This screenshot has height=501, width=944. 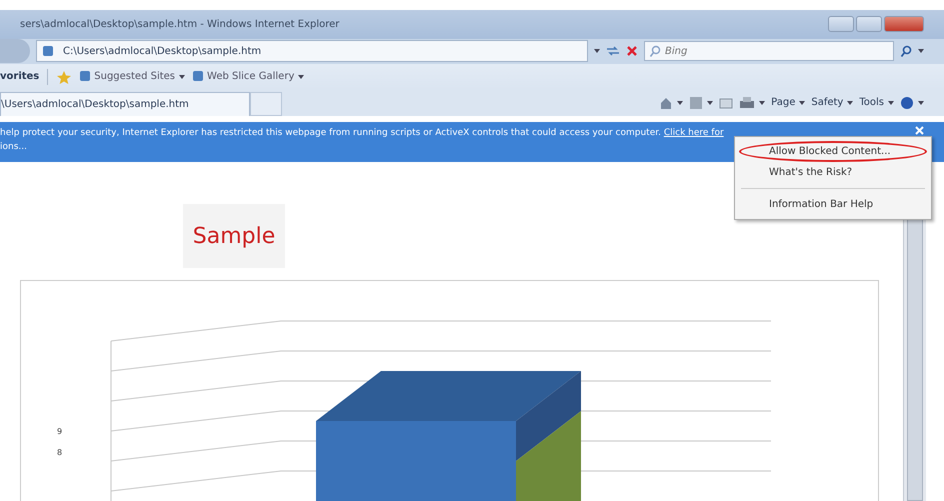 What do you see at coordinates (234, 236) in the screenshot?
I see `page-heading: Sample` at bounding box center [234, 236].